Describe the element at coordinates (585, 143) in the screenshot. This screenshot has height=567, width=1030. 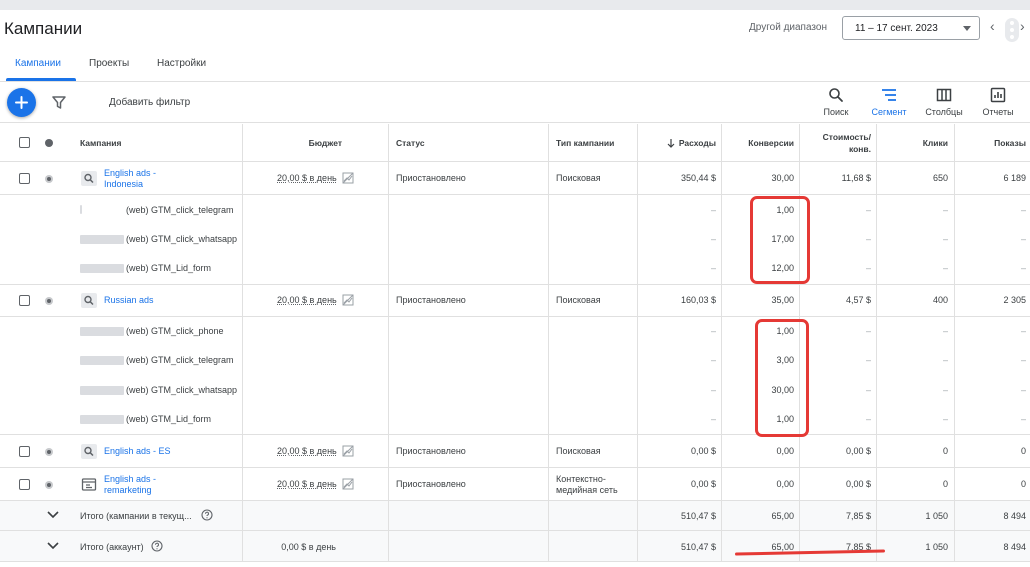
I see `col-campaign-type: Тип кампании` at that location.